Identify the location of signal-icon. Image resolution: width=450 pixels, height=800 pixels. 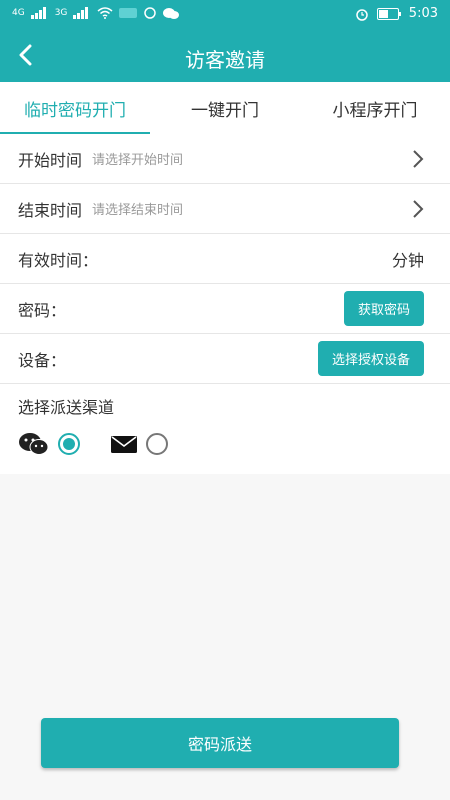
(39, 13).